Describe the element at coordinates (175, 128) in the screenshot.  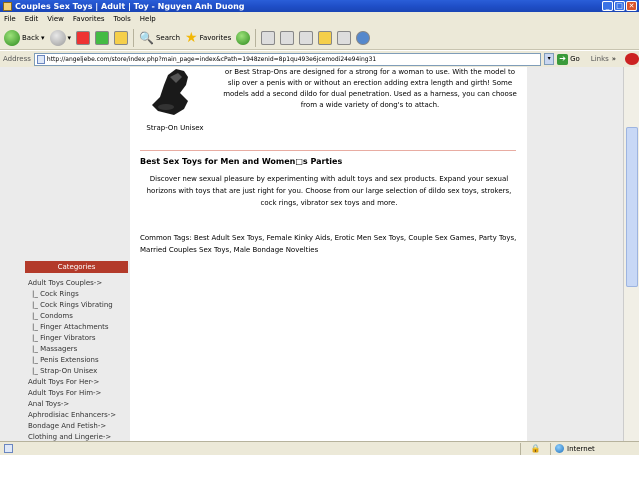
I see `product-caption: Strap-On Unisex` at that location.